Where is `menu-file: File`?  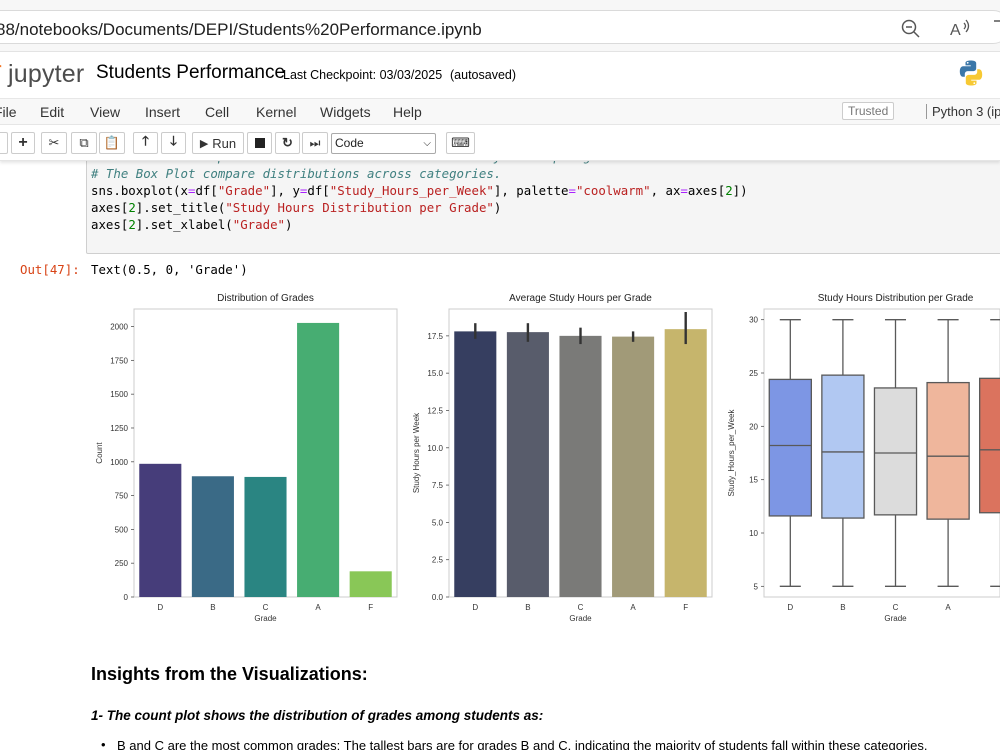 menu-file: File is located at coordinates (8, 112).